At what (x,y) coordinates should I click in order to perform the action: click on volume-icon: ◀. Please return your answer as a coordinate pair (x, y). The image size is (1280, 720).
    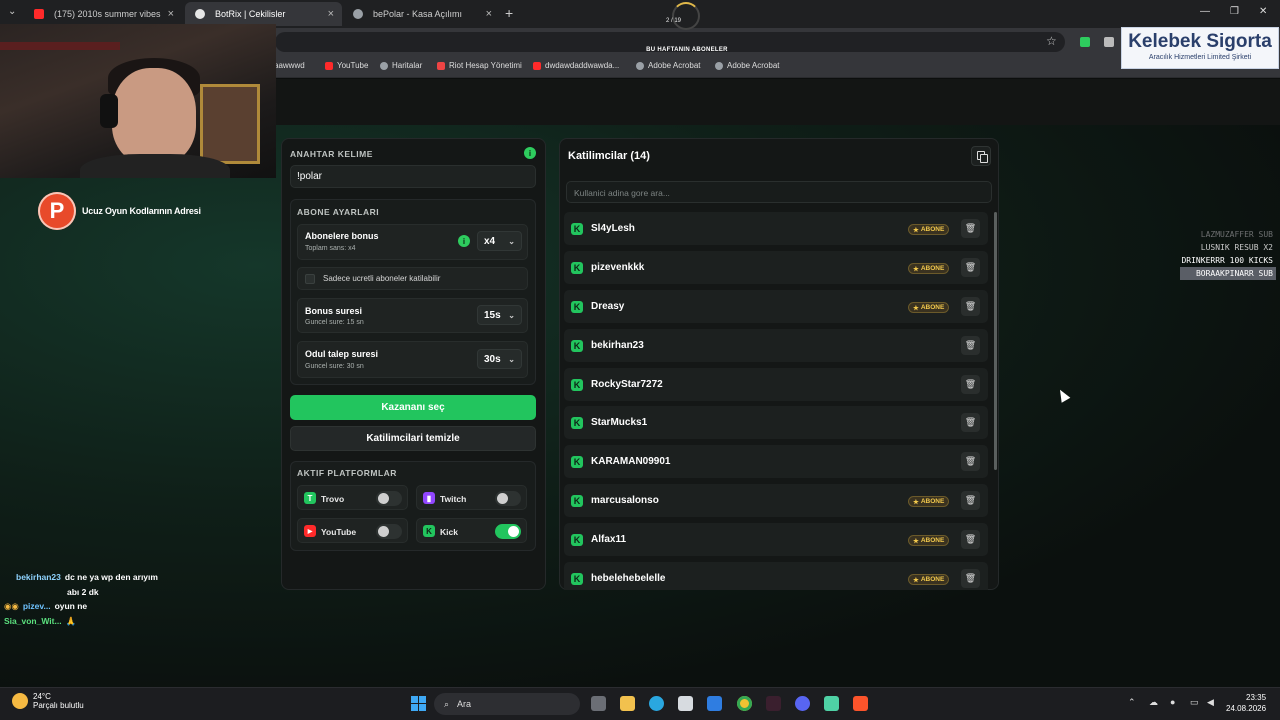
    Looking at the image, I should click on (1210, 702).